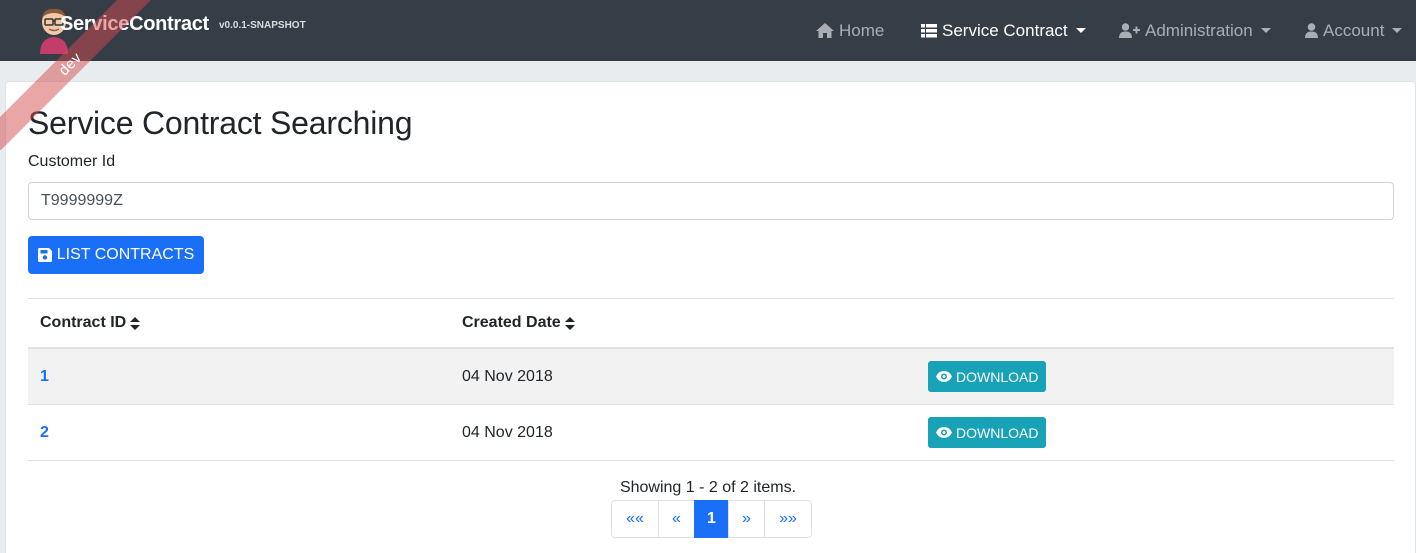 This screenshot has height=553, width=1416. Describe the element at coordinates (711, 323) in the screenshot. I see `table-header: Contract ID Created Date` at that location.